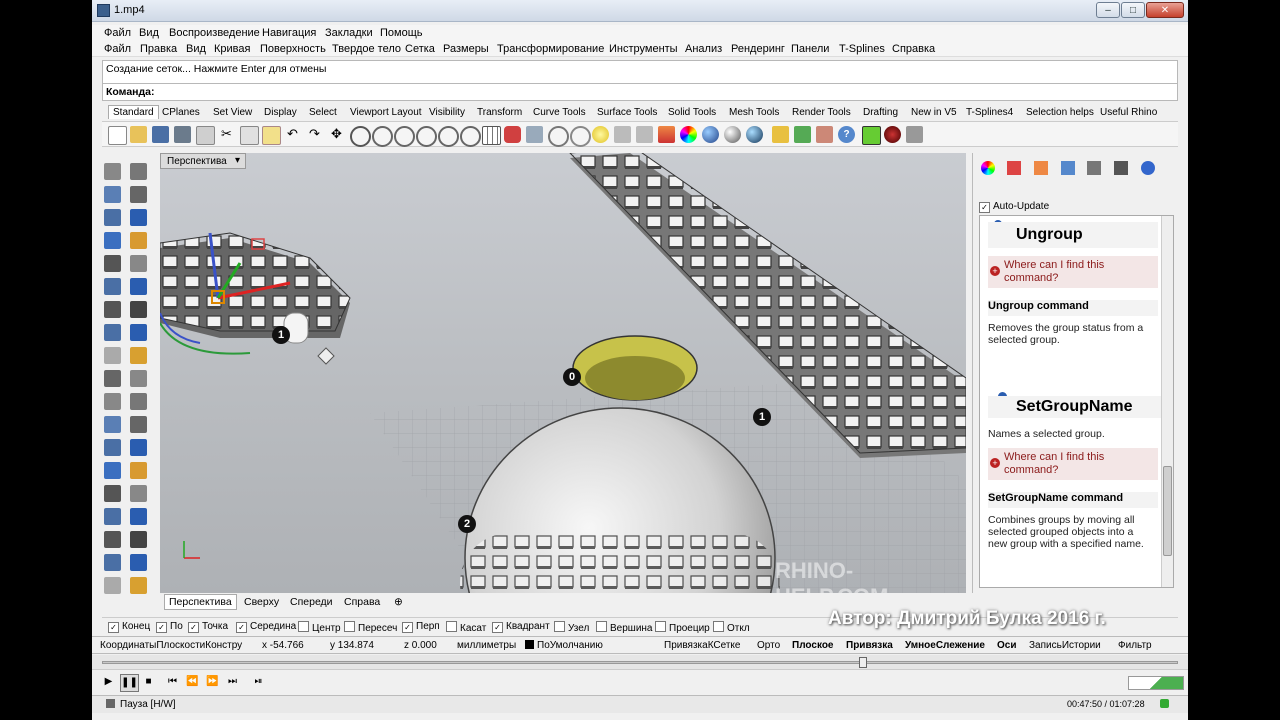 The width and height of the screenshot is (1280, 720). What do you see at coordinates (989, 112) in the screenshot?
I see `tab-tsplines4: T-Splines4` at bounding box center [989, 112].